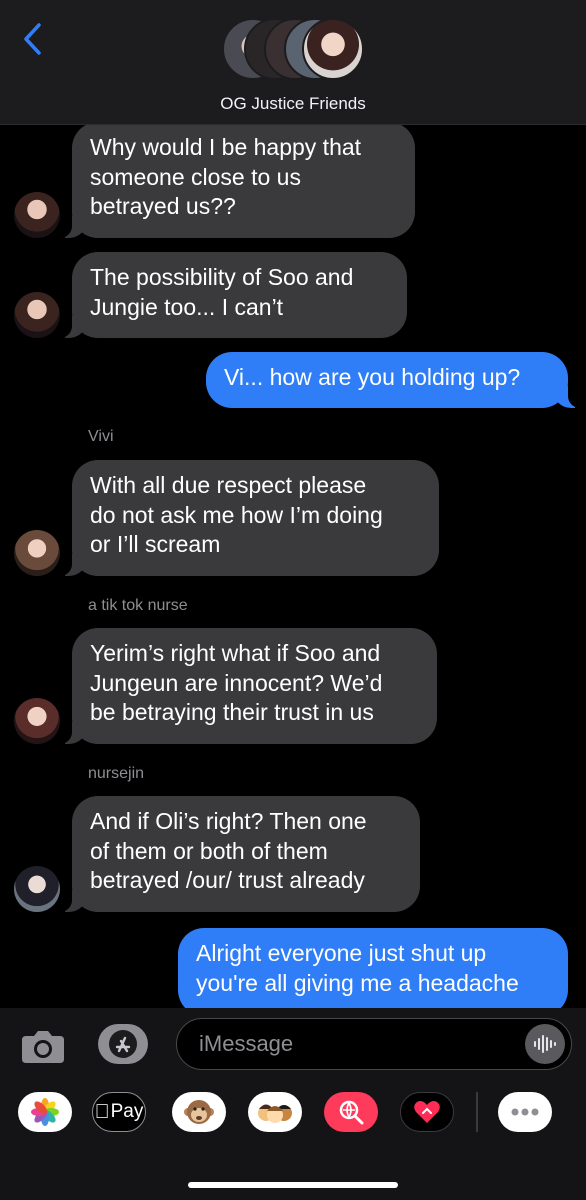 The width and height of the screenshot is (586, 1200). I want to click on message-input-placeholder: iMessage, so click(246, 1043).